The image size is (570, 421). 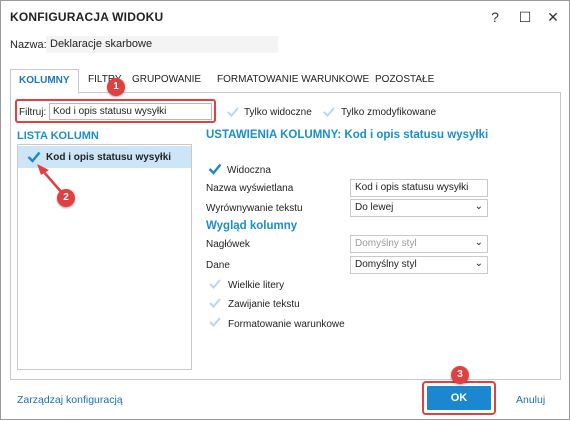 I want to click on step-badge-1: 1, so click(x=116, y=87).